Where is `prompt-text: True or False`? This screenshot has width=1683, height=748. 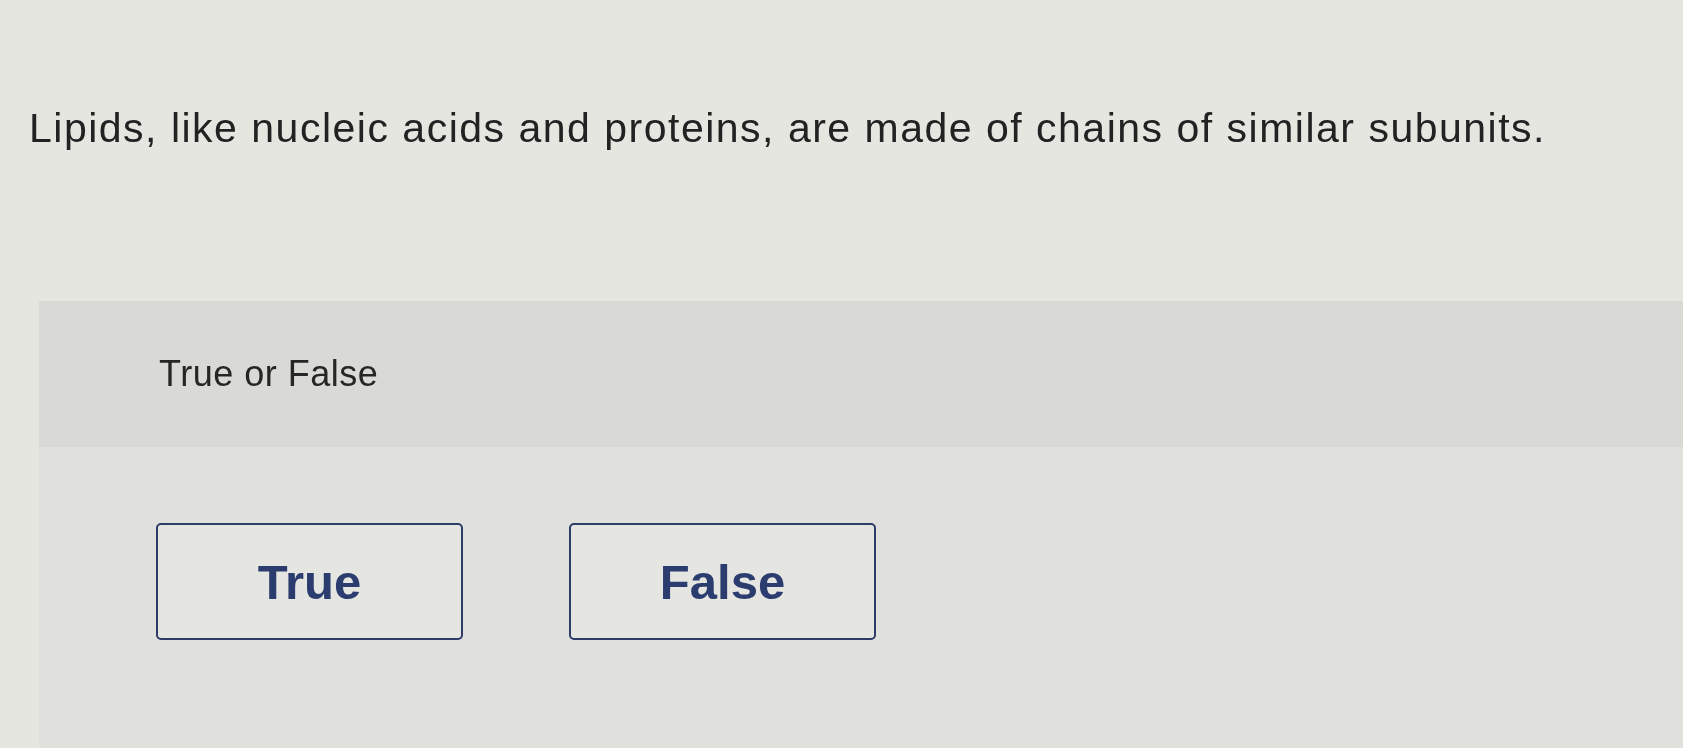
prompt-text: True or False is located at coordinates (269, 374).